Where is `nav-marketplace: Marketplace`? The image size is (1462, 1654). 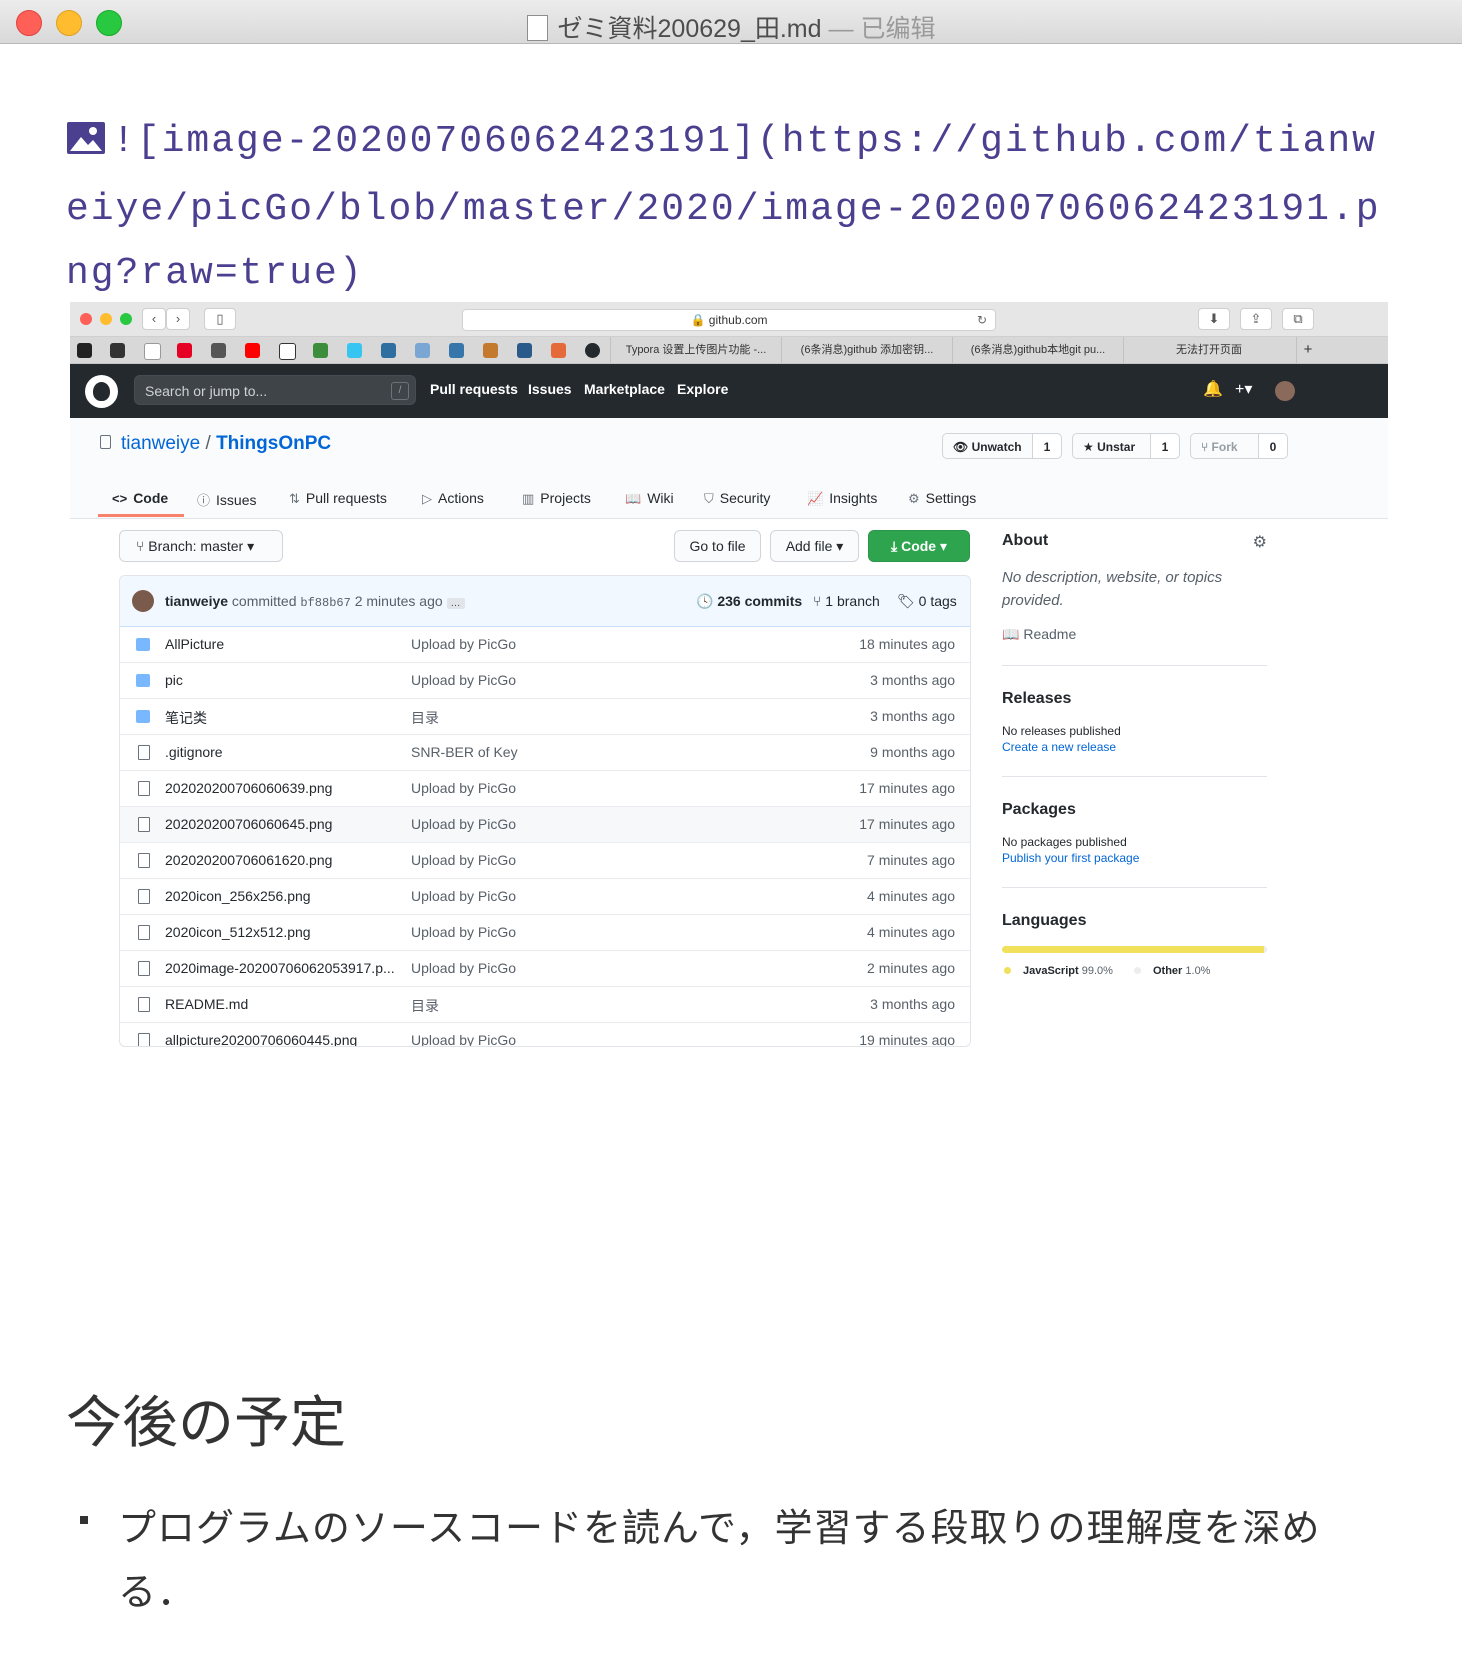
nav-marketplace: Marketplace is located at coordinates (624, 389).